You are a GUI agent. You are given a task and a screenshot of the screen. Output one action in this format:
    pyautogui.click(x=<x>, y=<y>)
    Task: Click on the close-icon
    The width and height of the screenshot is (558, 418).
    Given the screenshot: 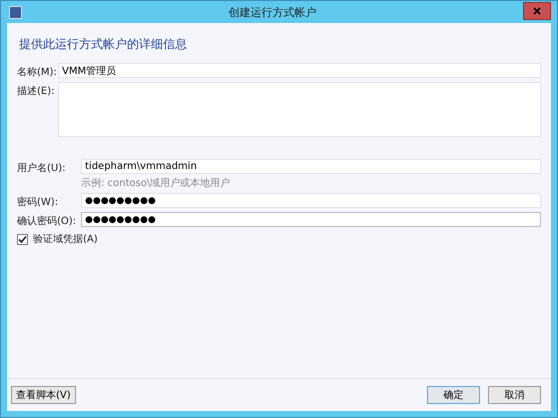 What is the action you would take?
    pyautogui.click(x=537, y=10)
    